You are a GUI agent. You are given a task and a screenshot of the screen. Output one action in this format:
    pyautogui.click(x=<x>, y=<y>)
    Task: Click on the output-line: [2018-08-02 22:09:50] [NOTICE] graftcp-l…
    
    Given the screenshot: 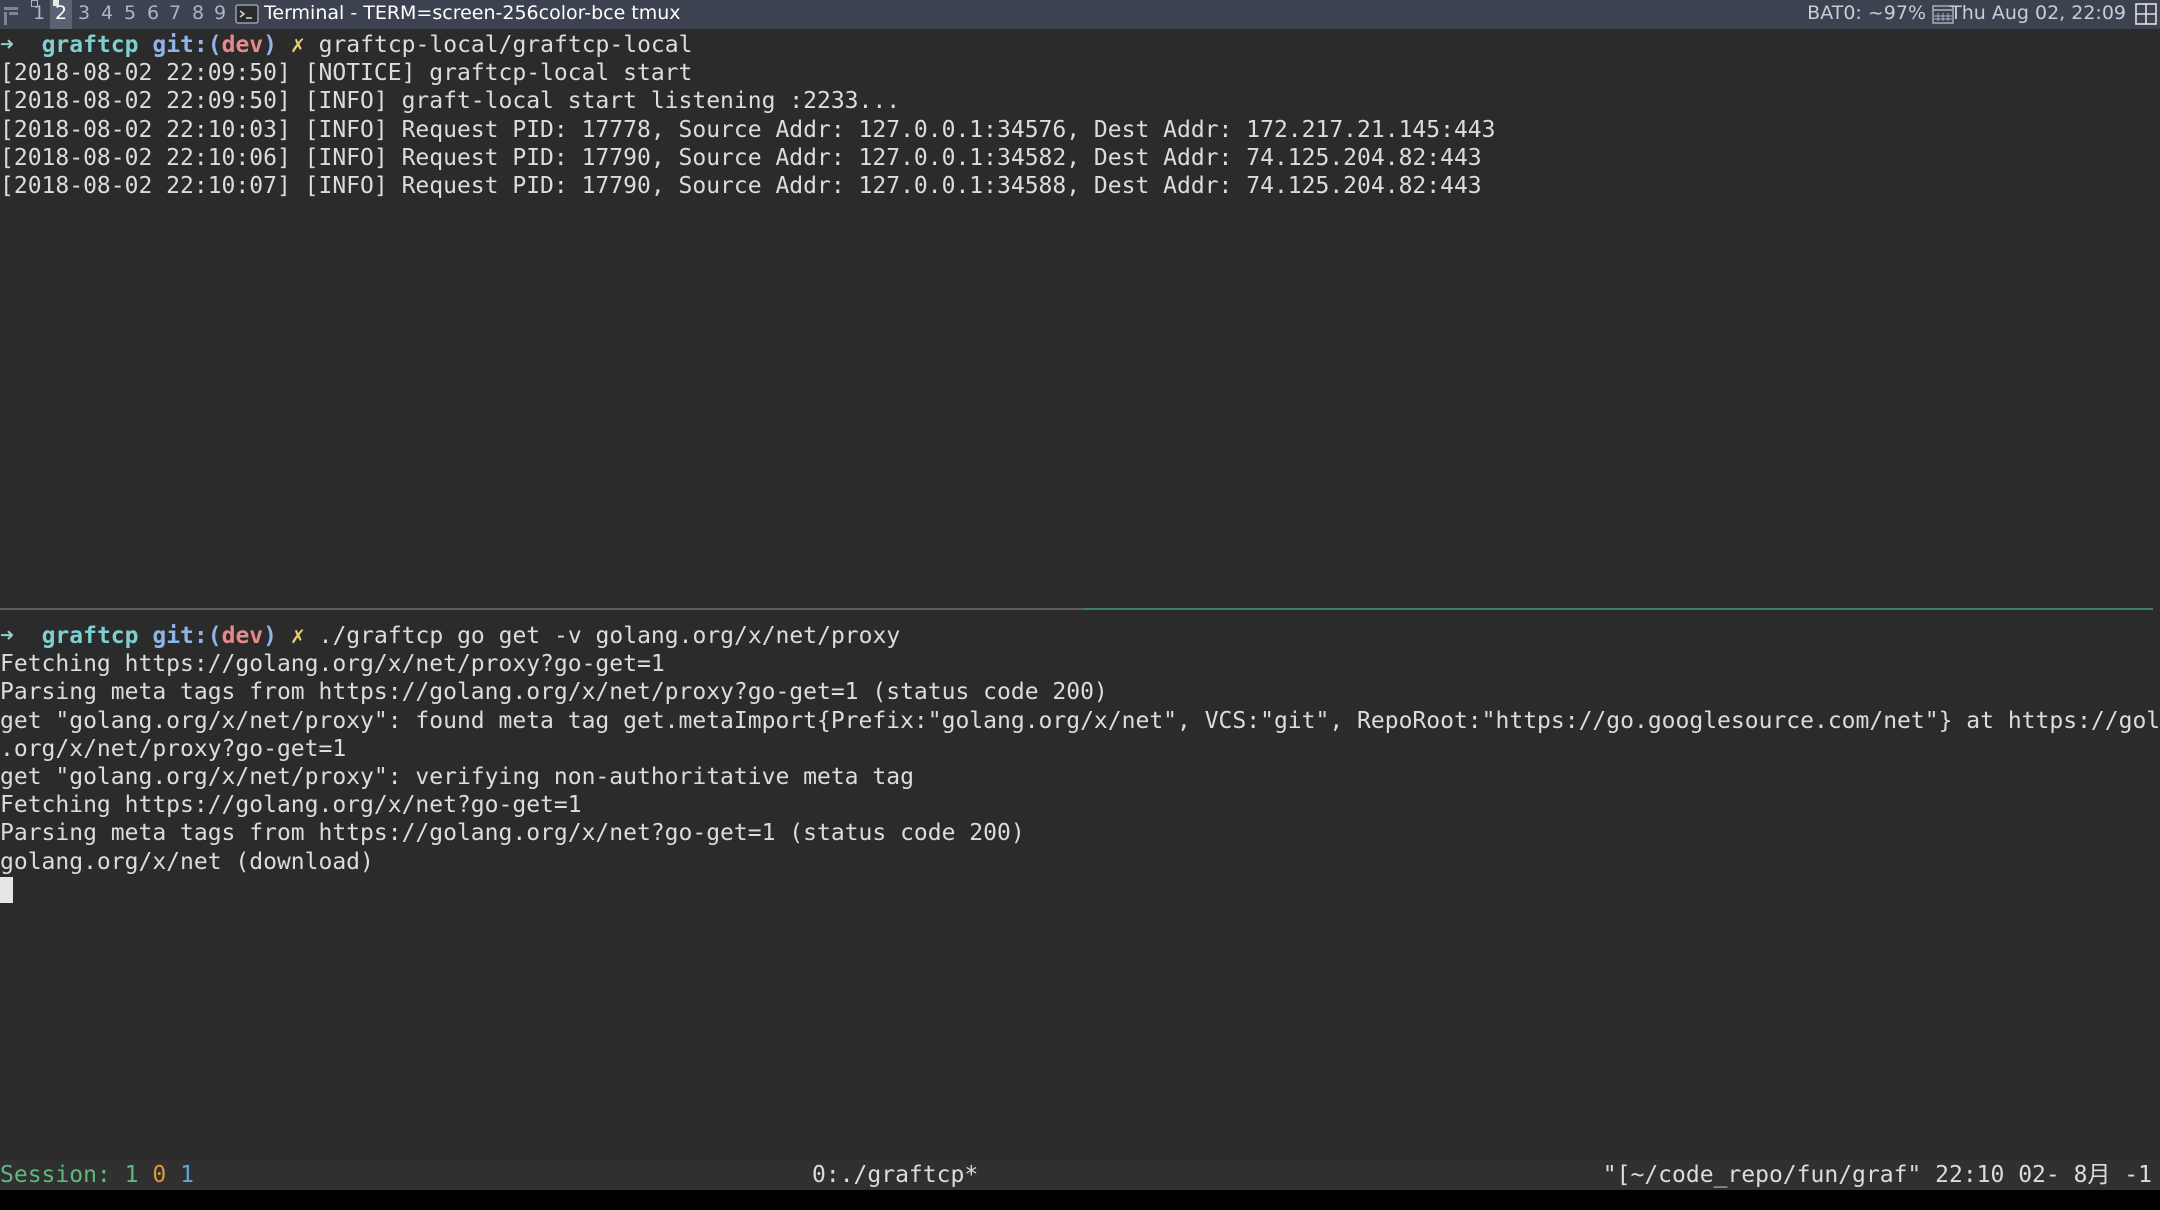 What is the action you would take?
    pyautogui.click(x=346, y=73)
    